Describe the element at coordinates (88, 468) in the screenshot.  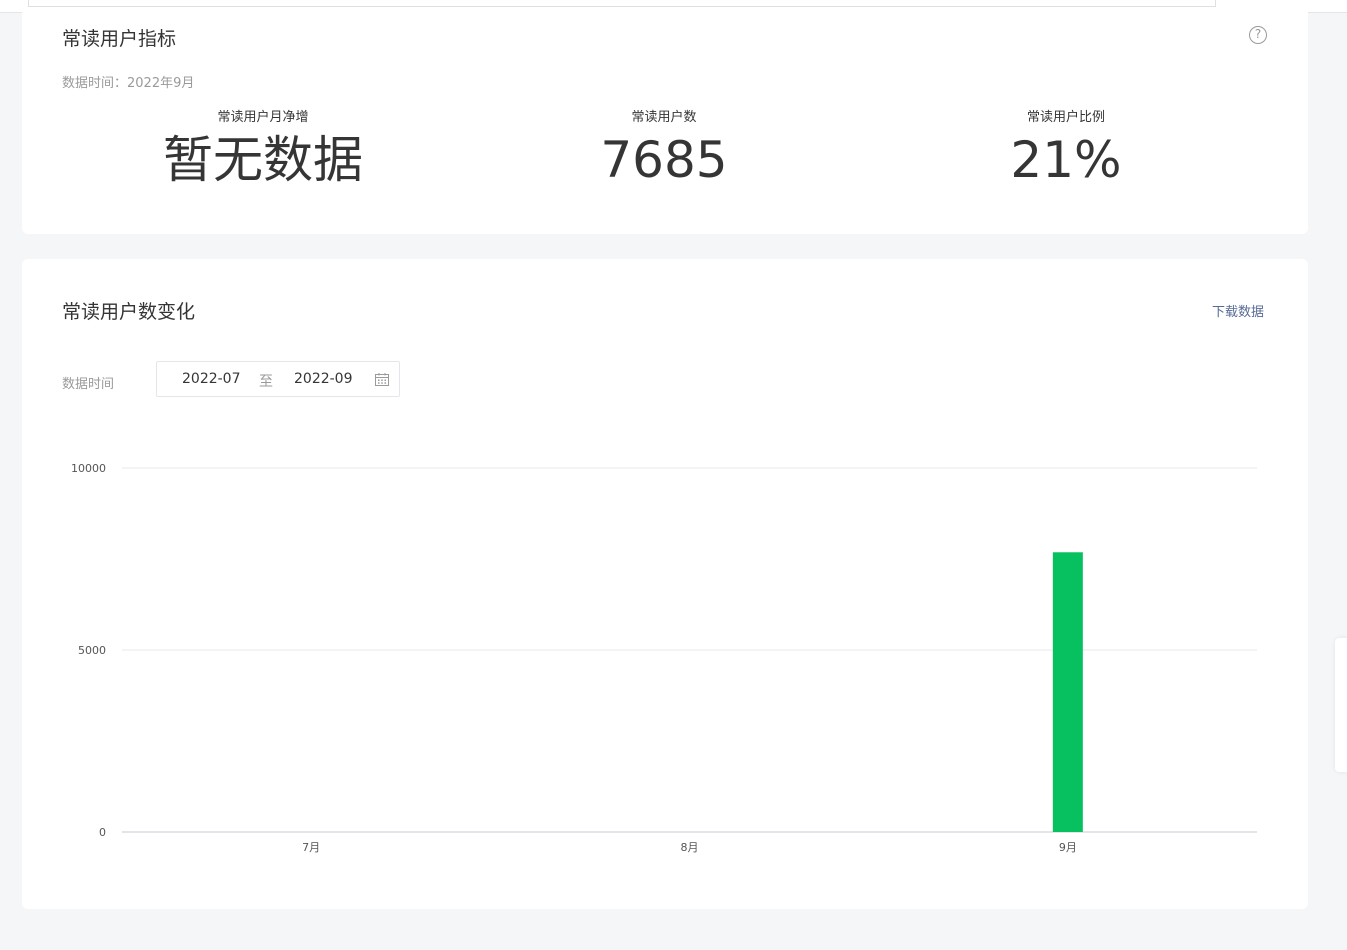
I see `y-tick-label: 10000` at that location.